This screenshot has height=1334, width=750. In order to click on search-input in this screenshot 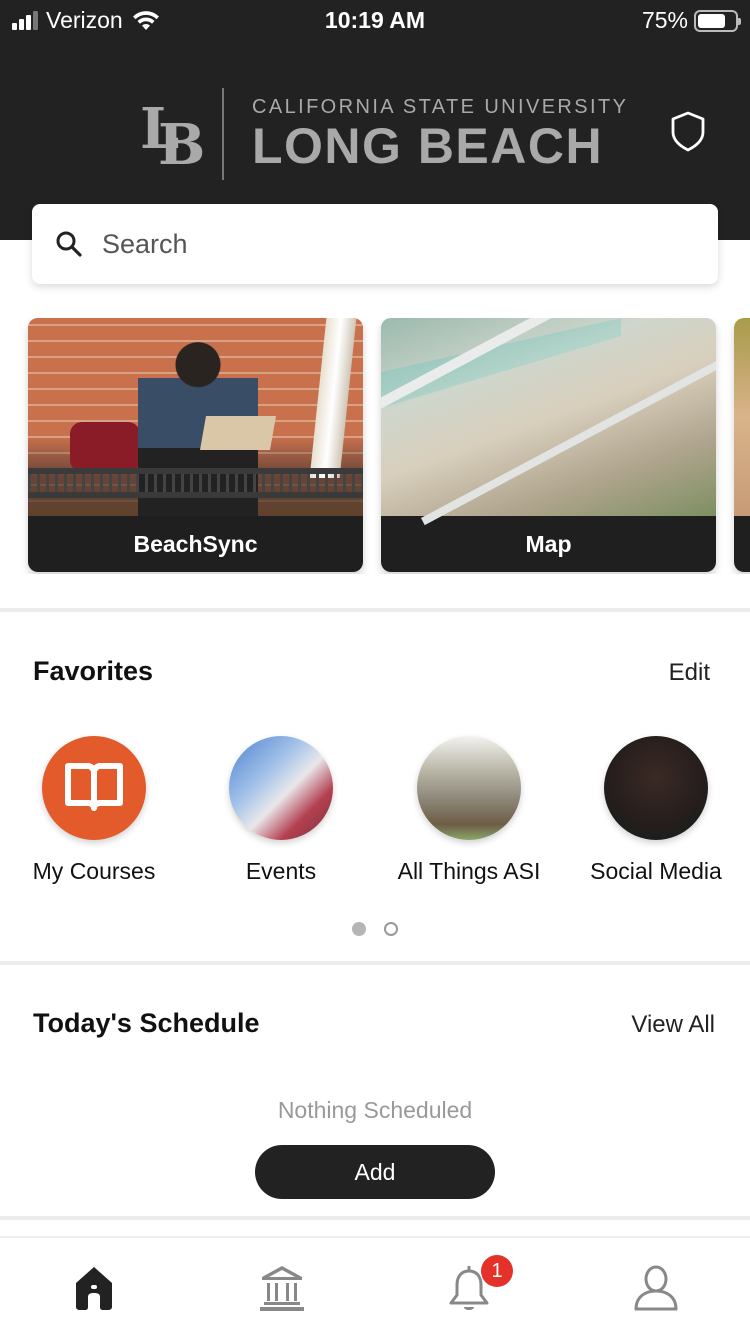, I will do `click(382, 244)`.